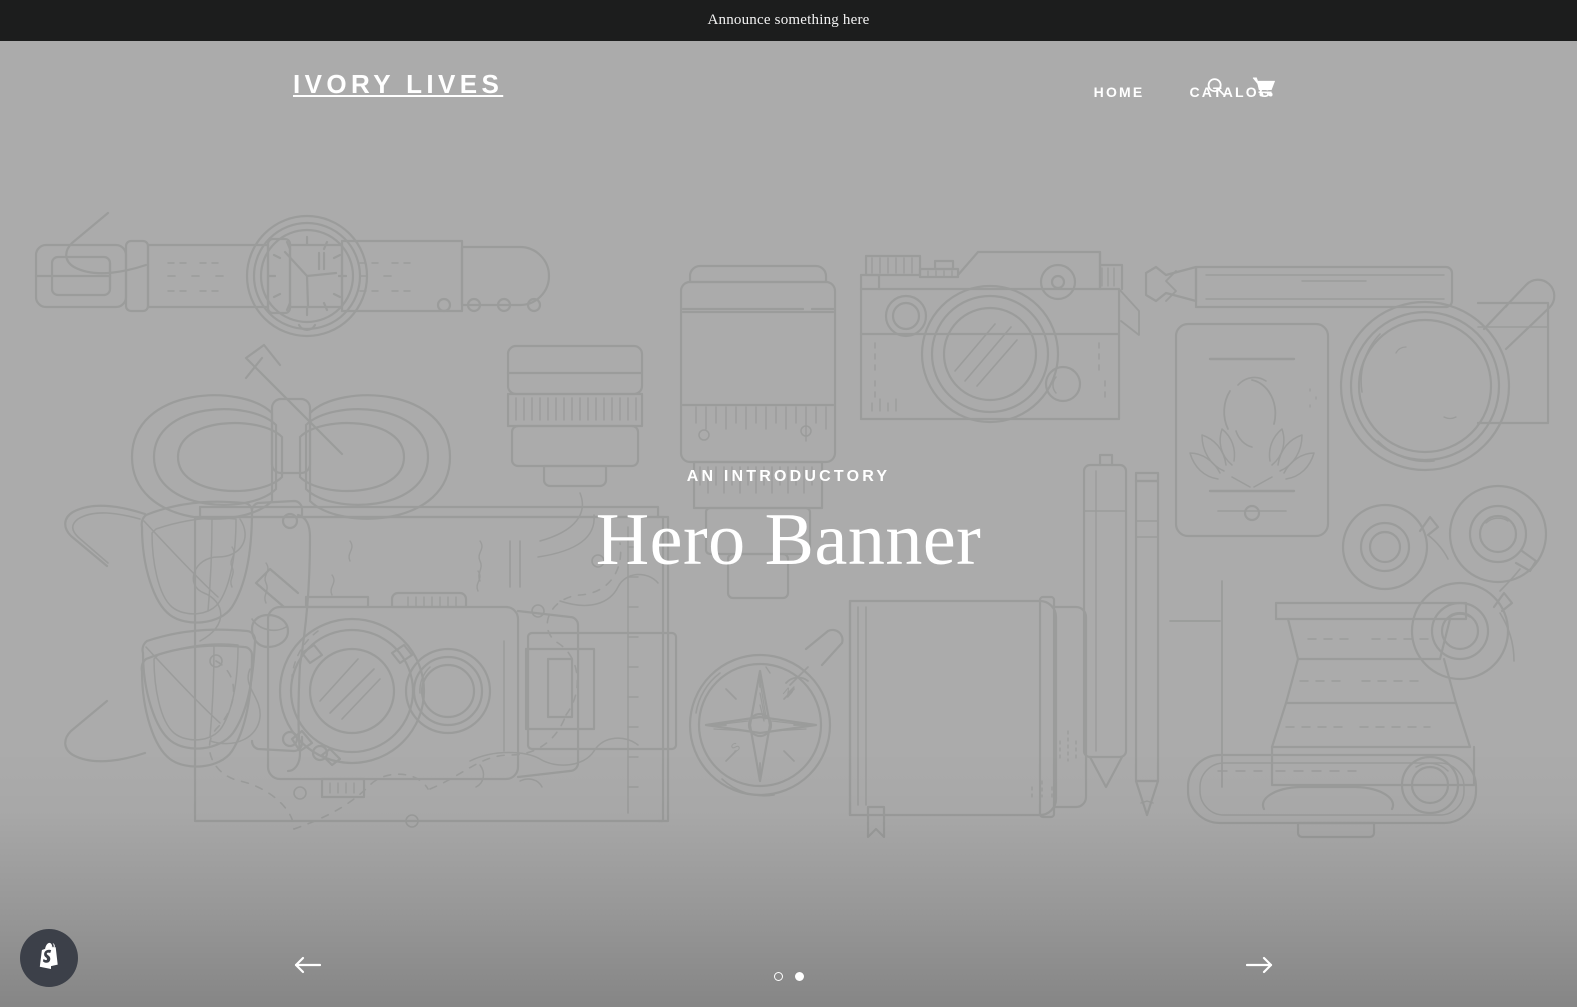 This screenshot has width=1577, height=1007. What do you see at coordinates (575, 416) in the screenshot?
I see `small-lens-illustration` at bounding box center [575, 416].